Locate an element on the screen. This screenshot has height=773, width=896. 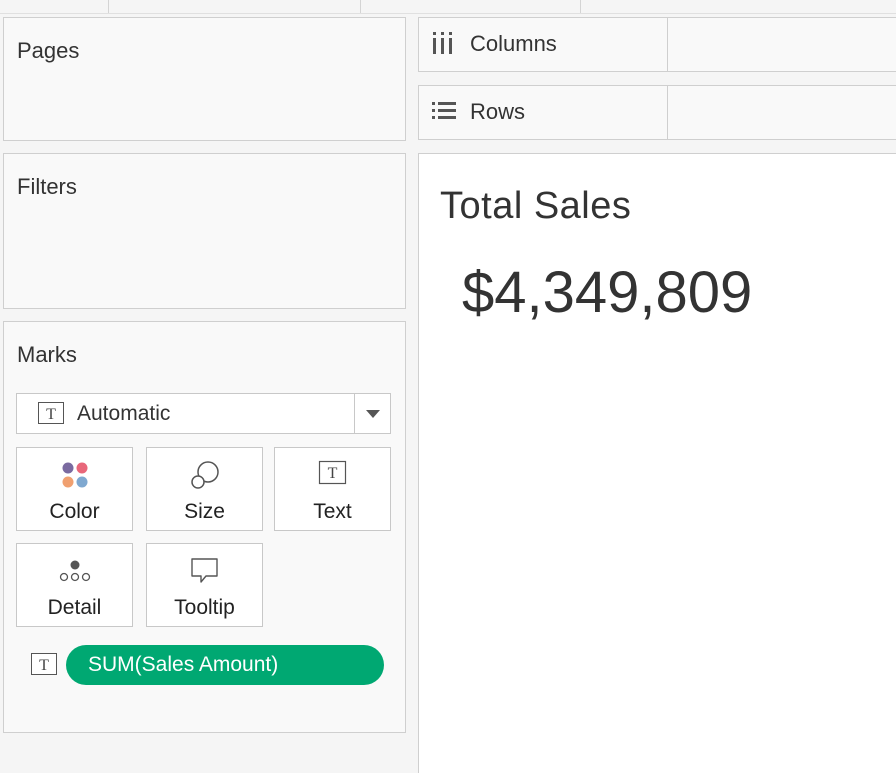
chevron-down-icon is located at coordinates (373, 414).